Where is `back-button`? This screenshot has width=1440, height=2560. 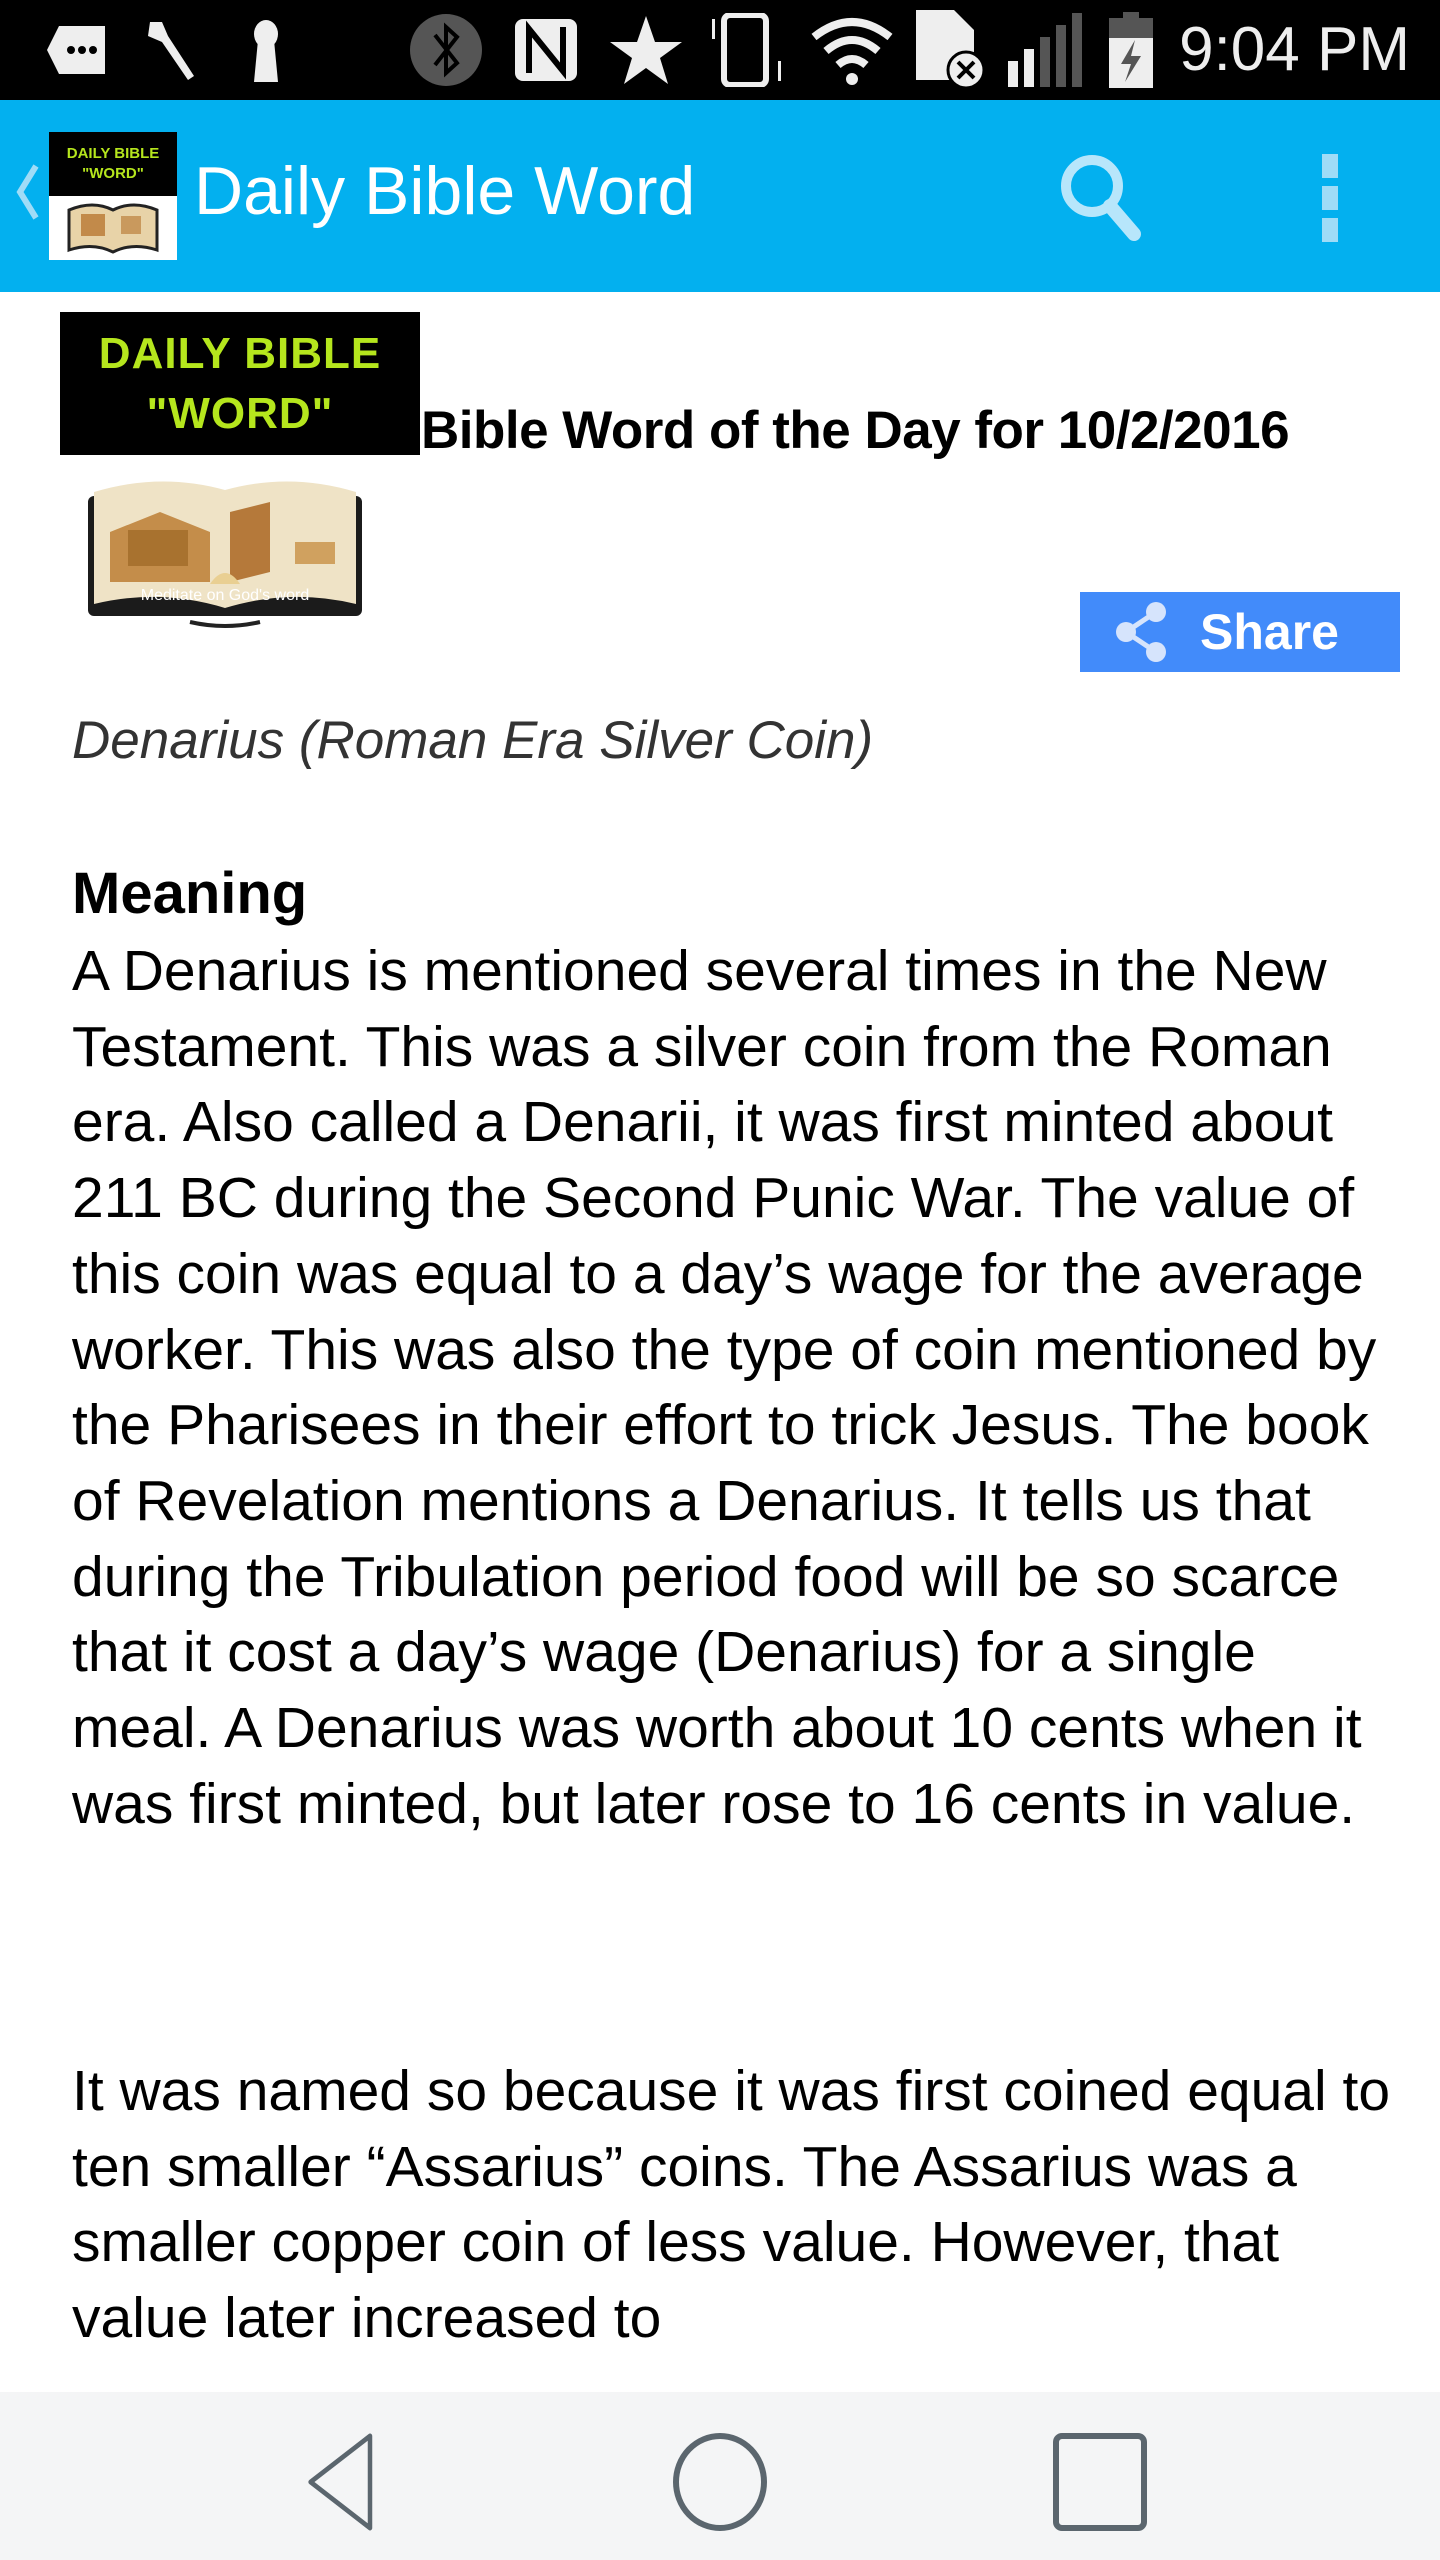
back-button is located at coordinates (342, 2482).